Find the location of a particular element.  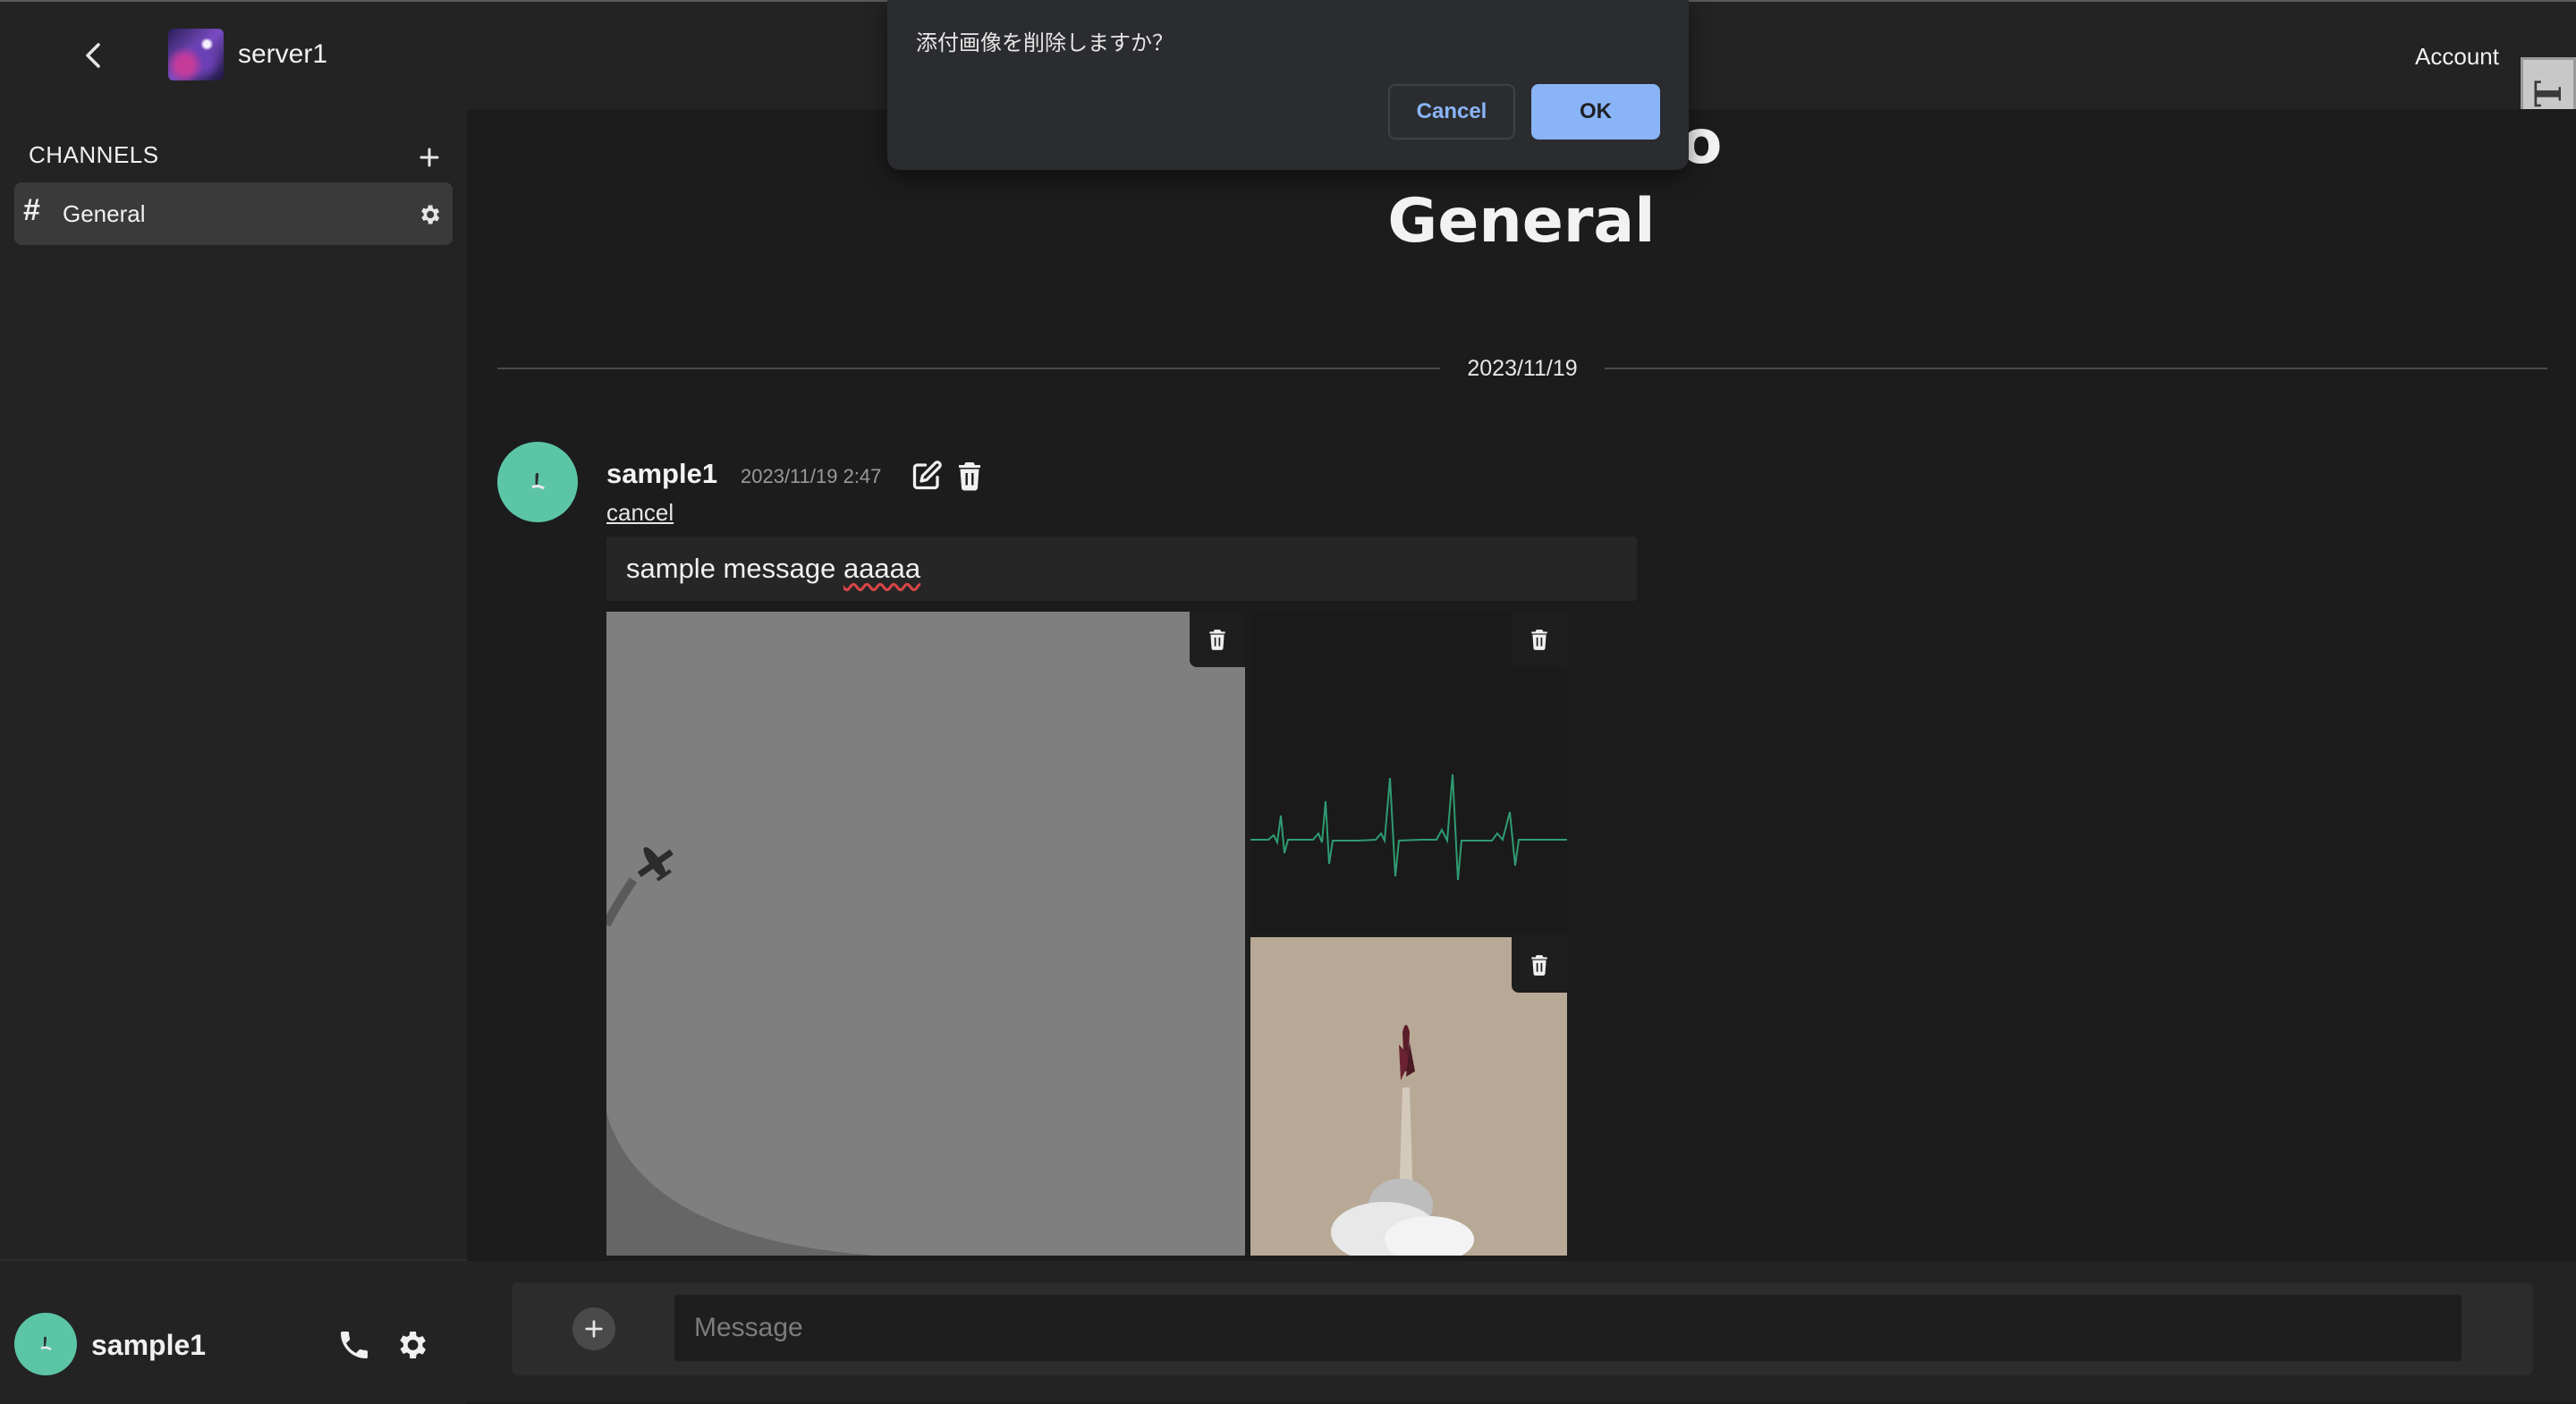

add-channel-plus-icon is located at coordinates (429, 157).